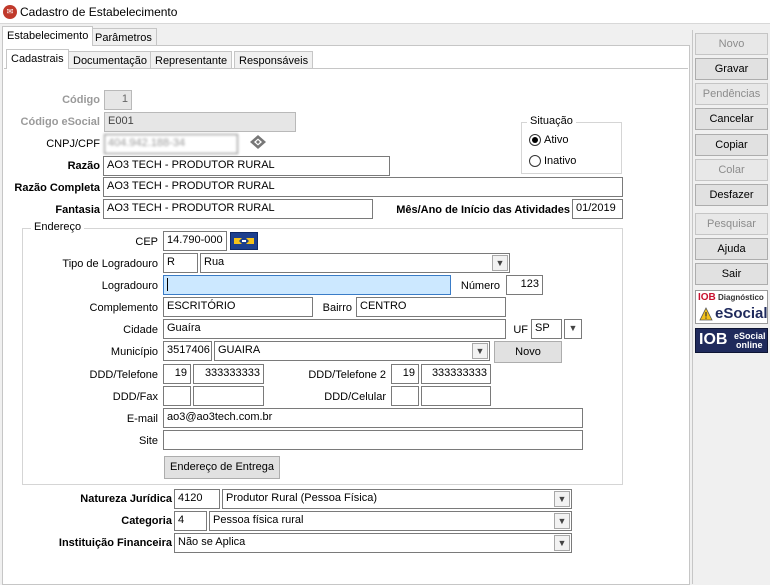  Describe the element at coordinates (57, 188) in the screenshot. I see `razao-completa-label: Razão Completa` at that location.